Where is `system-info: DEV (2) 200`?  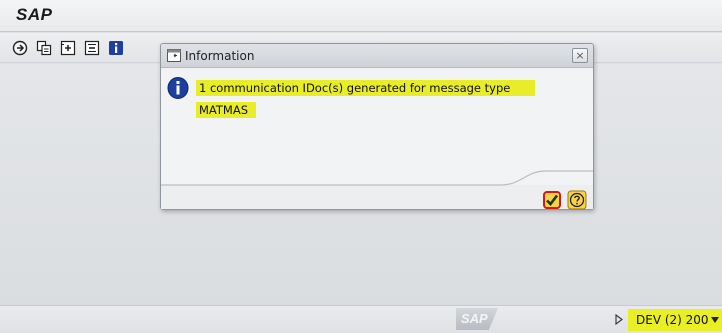 system-info: DEV (2) 200 is located at coordinates (675, 320).